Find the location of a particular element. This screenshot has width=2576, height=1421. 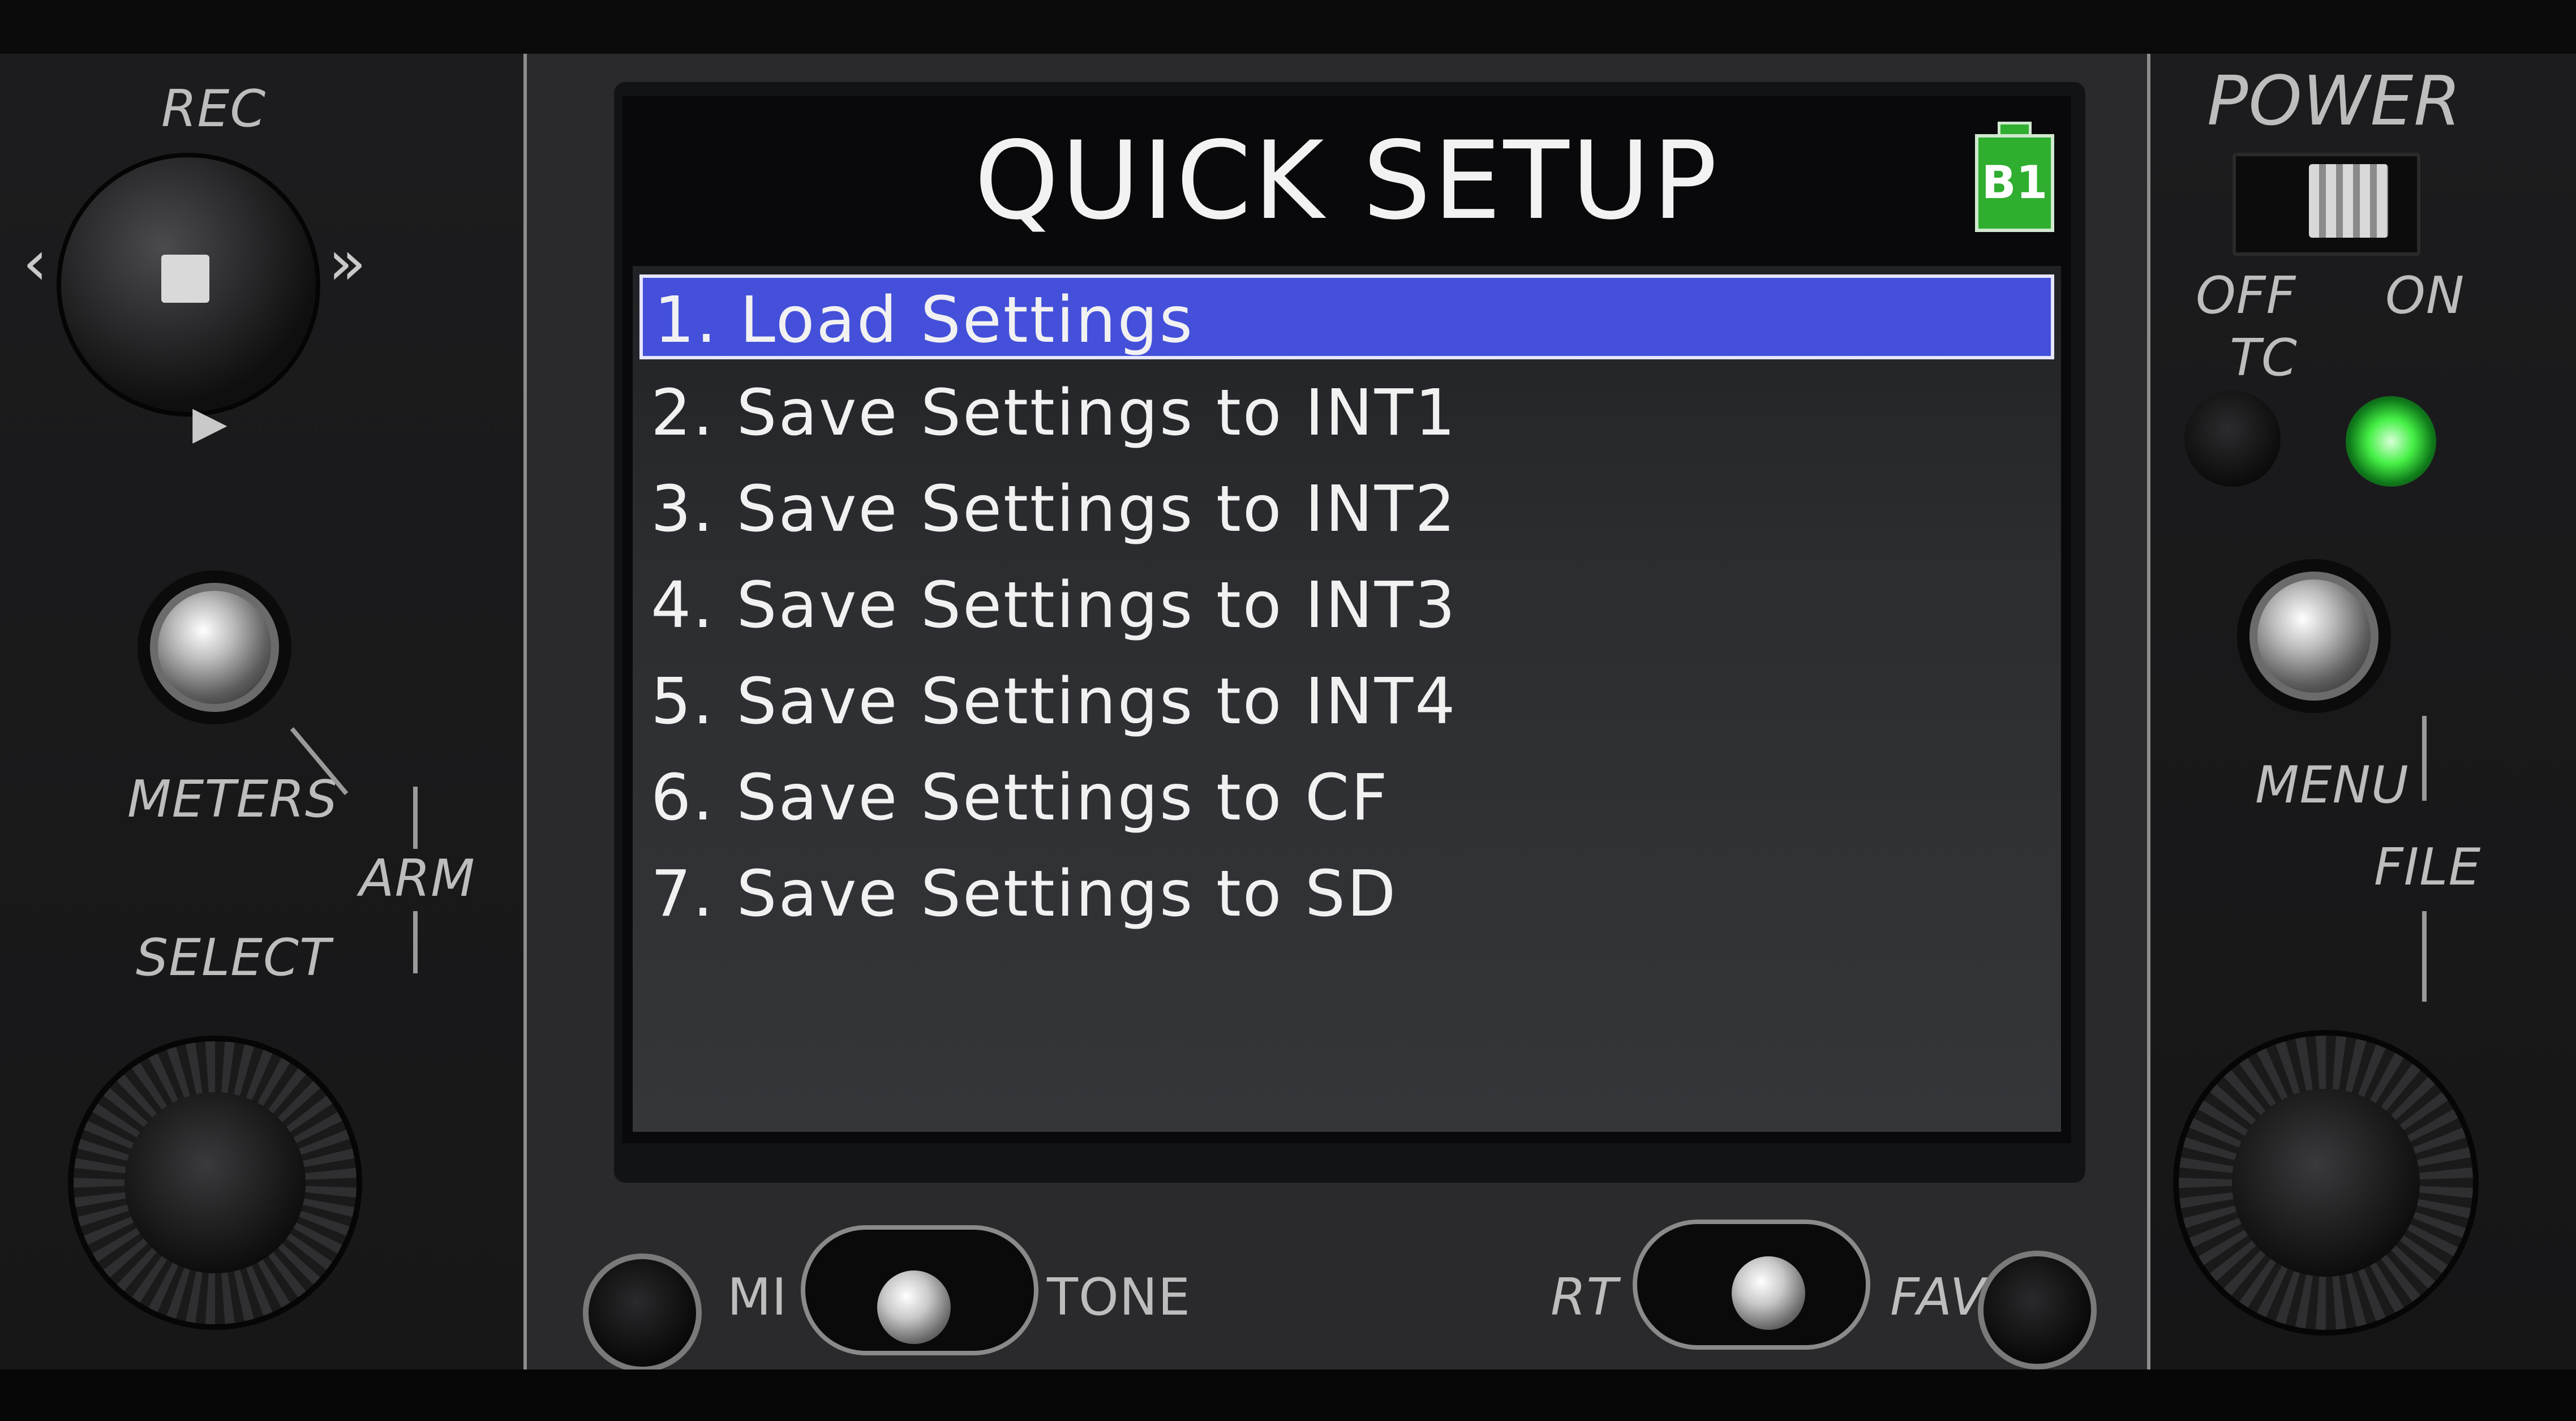

tc-button is located at coordinates (2232, 439).